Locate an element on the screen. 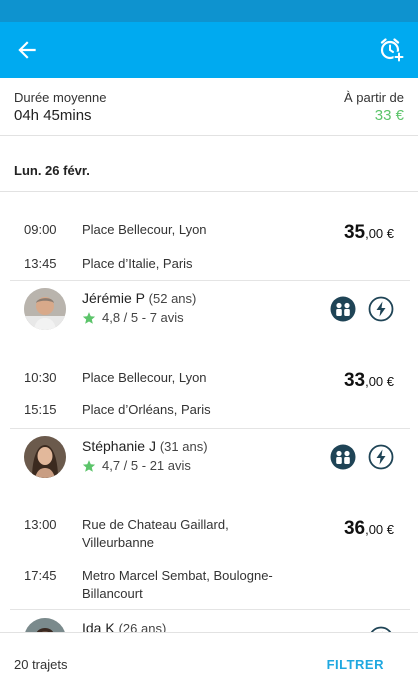 This screenshot has width=418, height=694. date-label: Lun. 26 févr. is located at coordinates (52, 170).